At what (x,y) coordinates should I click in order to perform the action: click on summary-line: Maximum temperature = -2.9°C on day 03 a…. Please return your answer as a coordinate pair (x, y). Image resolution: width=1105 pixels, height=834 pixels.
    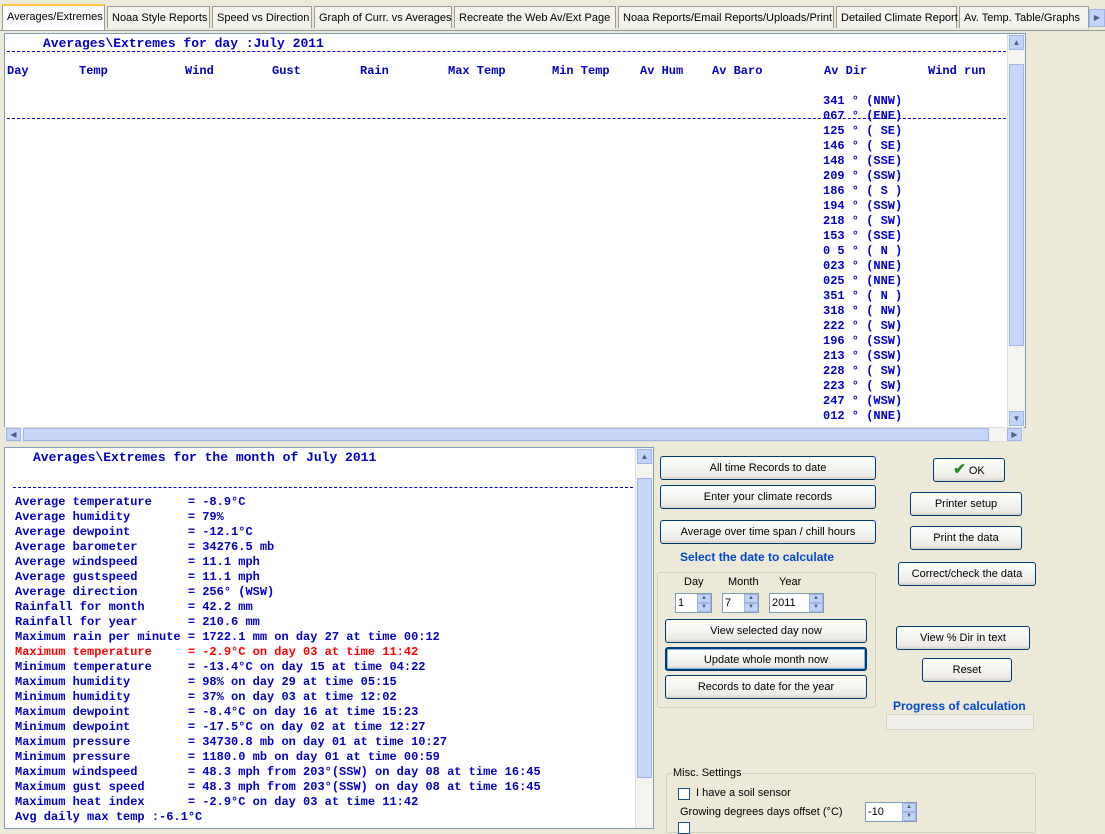
    Looking at the image, I should click on (217, 652).